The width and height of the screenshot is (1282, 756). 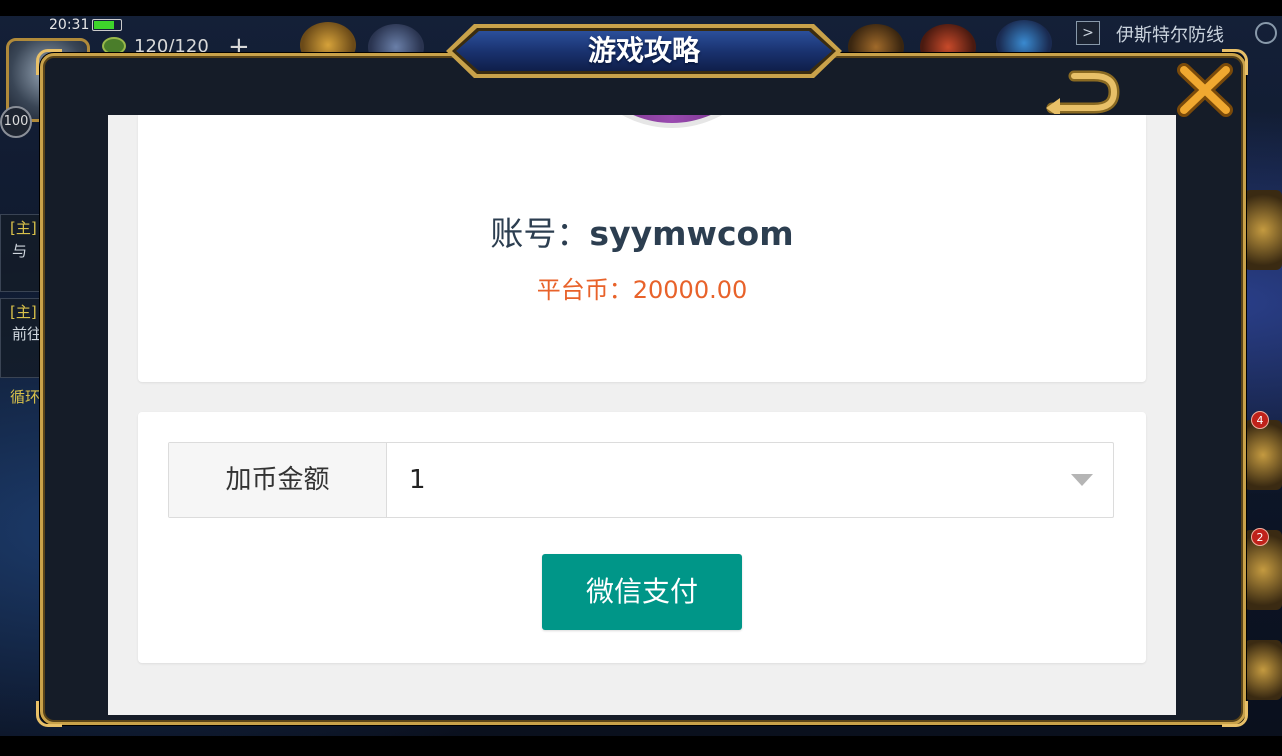 What do you see at coordinates (672, 121) in the screenshot?
I see `avatar` at bounding box center [672, 121].